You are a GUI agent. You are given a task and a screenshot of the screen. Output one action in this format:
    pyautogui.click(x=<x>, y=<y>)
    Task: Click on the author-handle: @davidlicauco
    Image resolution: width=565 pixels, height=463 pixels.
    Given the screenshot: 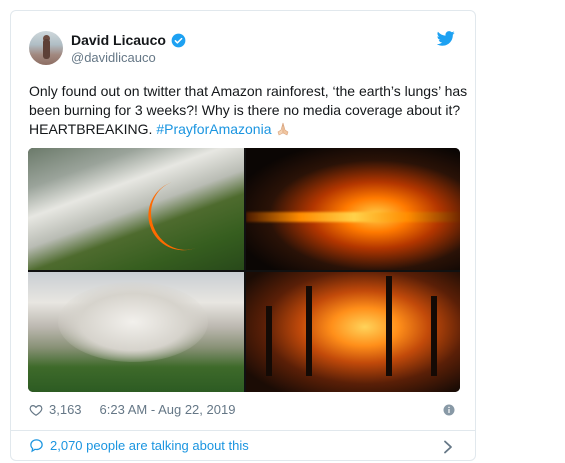 What is the action you would take?
    pyautogui.click(x=113, y=57)
    